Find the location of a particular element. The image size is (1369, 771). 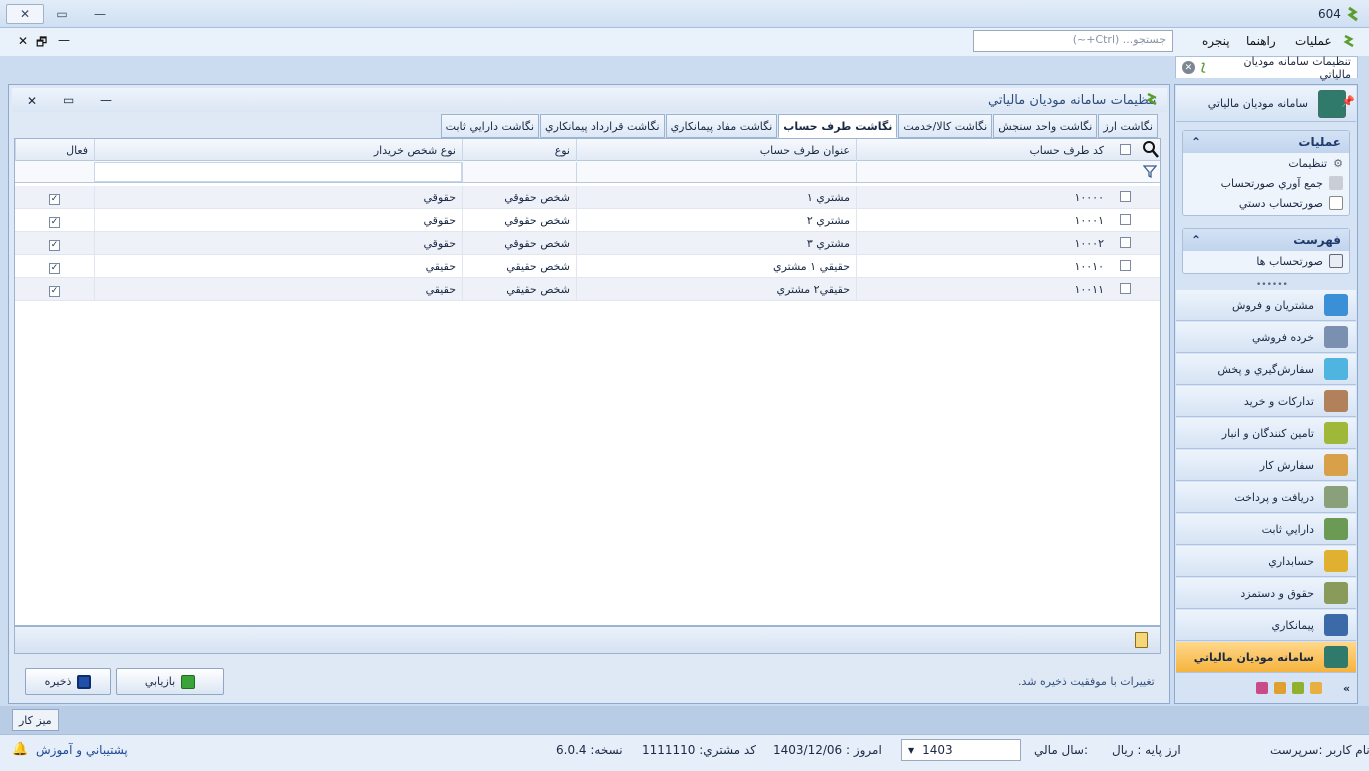

col-header-type: نوع is located at coordinates (519, 150).